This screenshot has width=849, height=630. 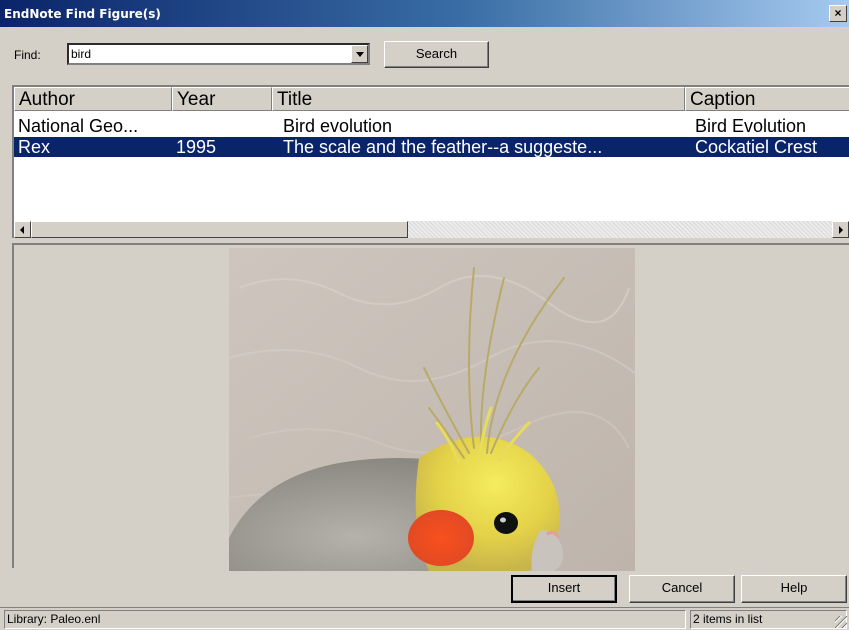 What do you see at coordinates (841, 622) in the screenshot?
I see `resize-grip-icon` at bounding box center [841, 622].